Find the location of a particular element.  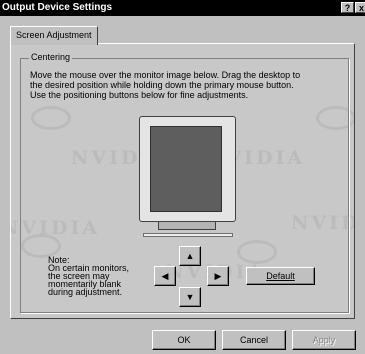

centering-group-label: Centering is located at coordinates (51, 57).